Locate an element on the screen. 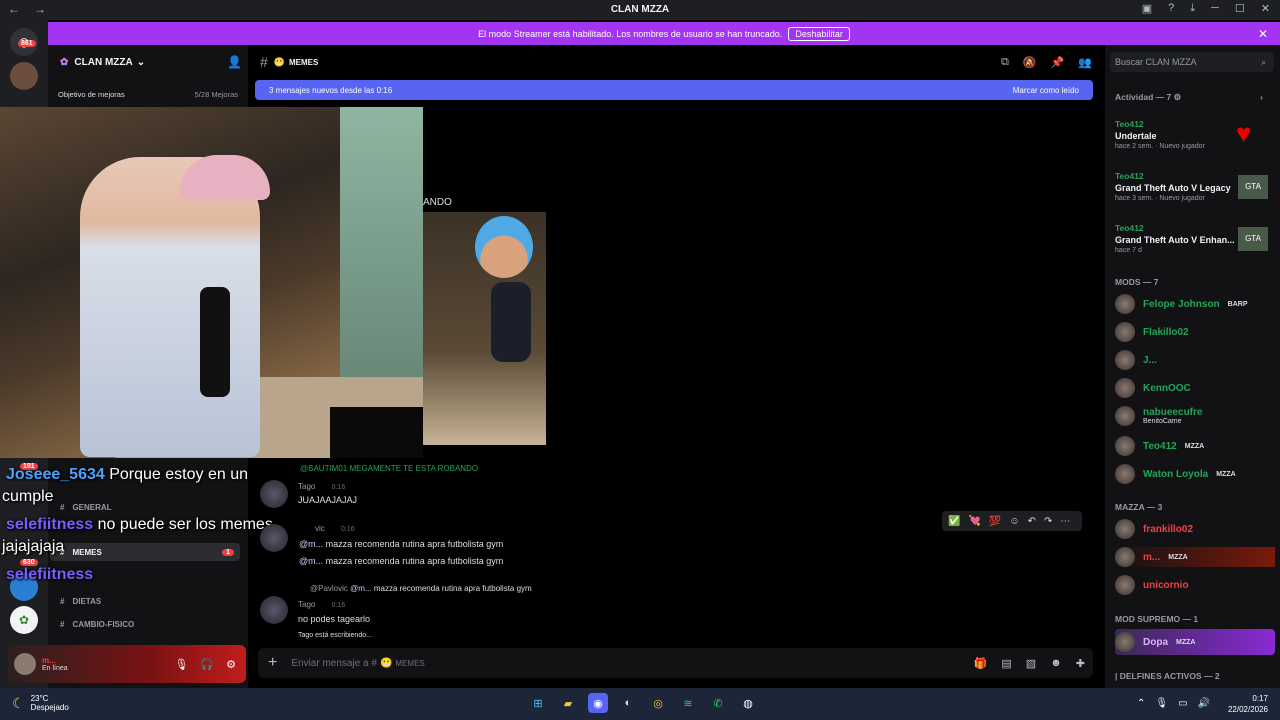 This screenshot has width=1280, height=720. window-controls: ▣ ? ⤓ ─ ☐ ✕ is located at coordinates (1206, 8).